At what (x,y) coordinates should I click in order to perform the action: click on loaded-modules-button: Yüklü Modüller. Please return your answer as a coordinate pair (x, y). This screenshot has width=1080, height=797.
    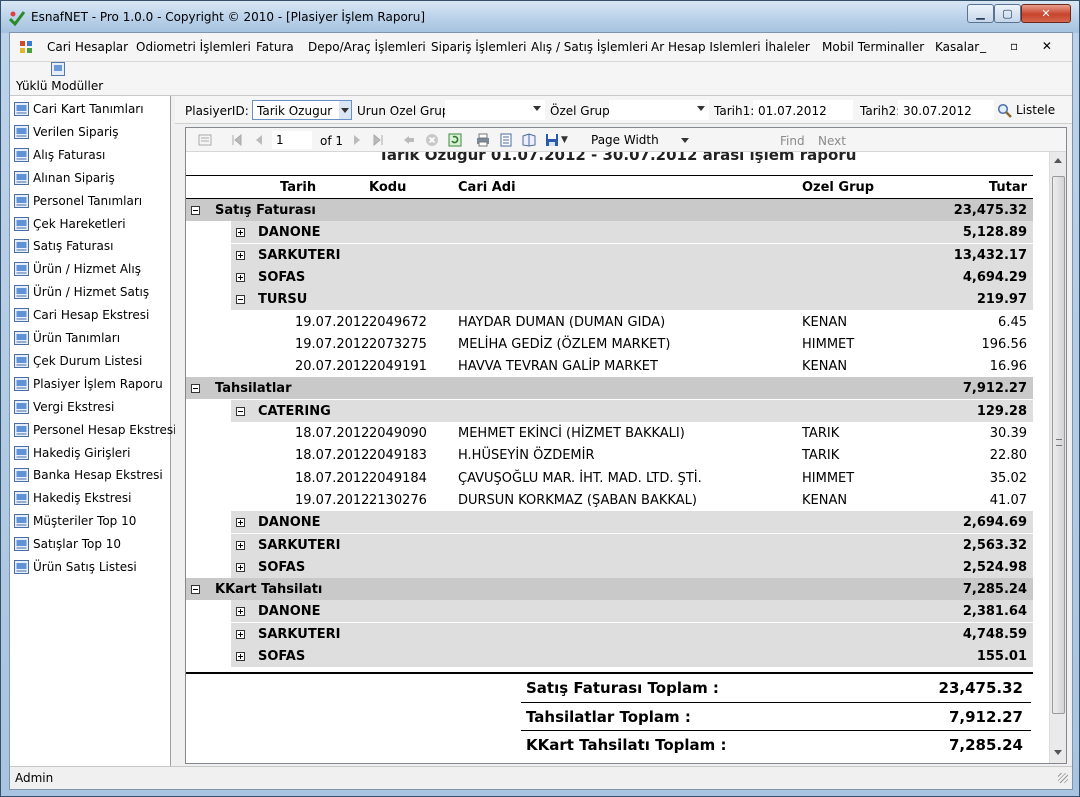
    Looking at the image, I should click on (60, 78).